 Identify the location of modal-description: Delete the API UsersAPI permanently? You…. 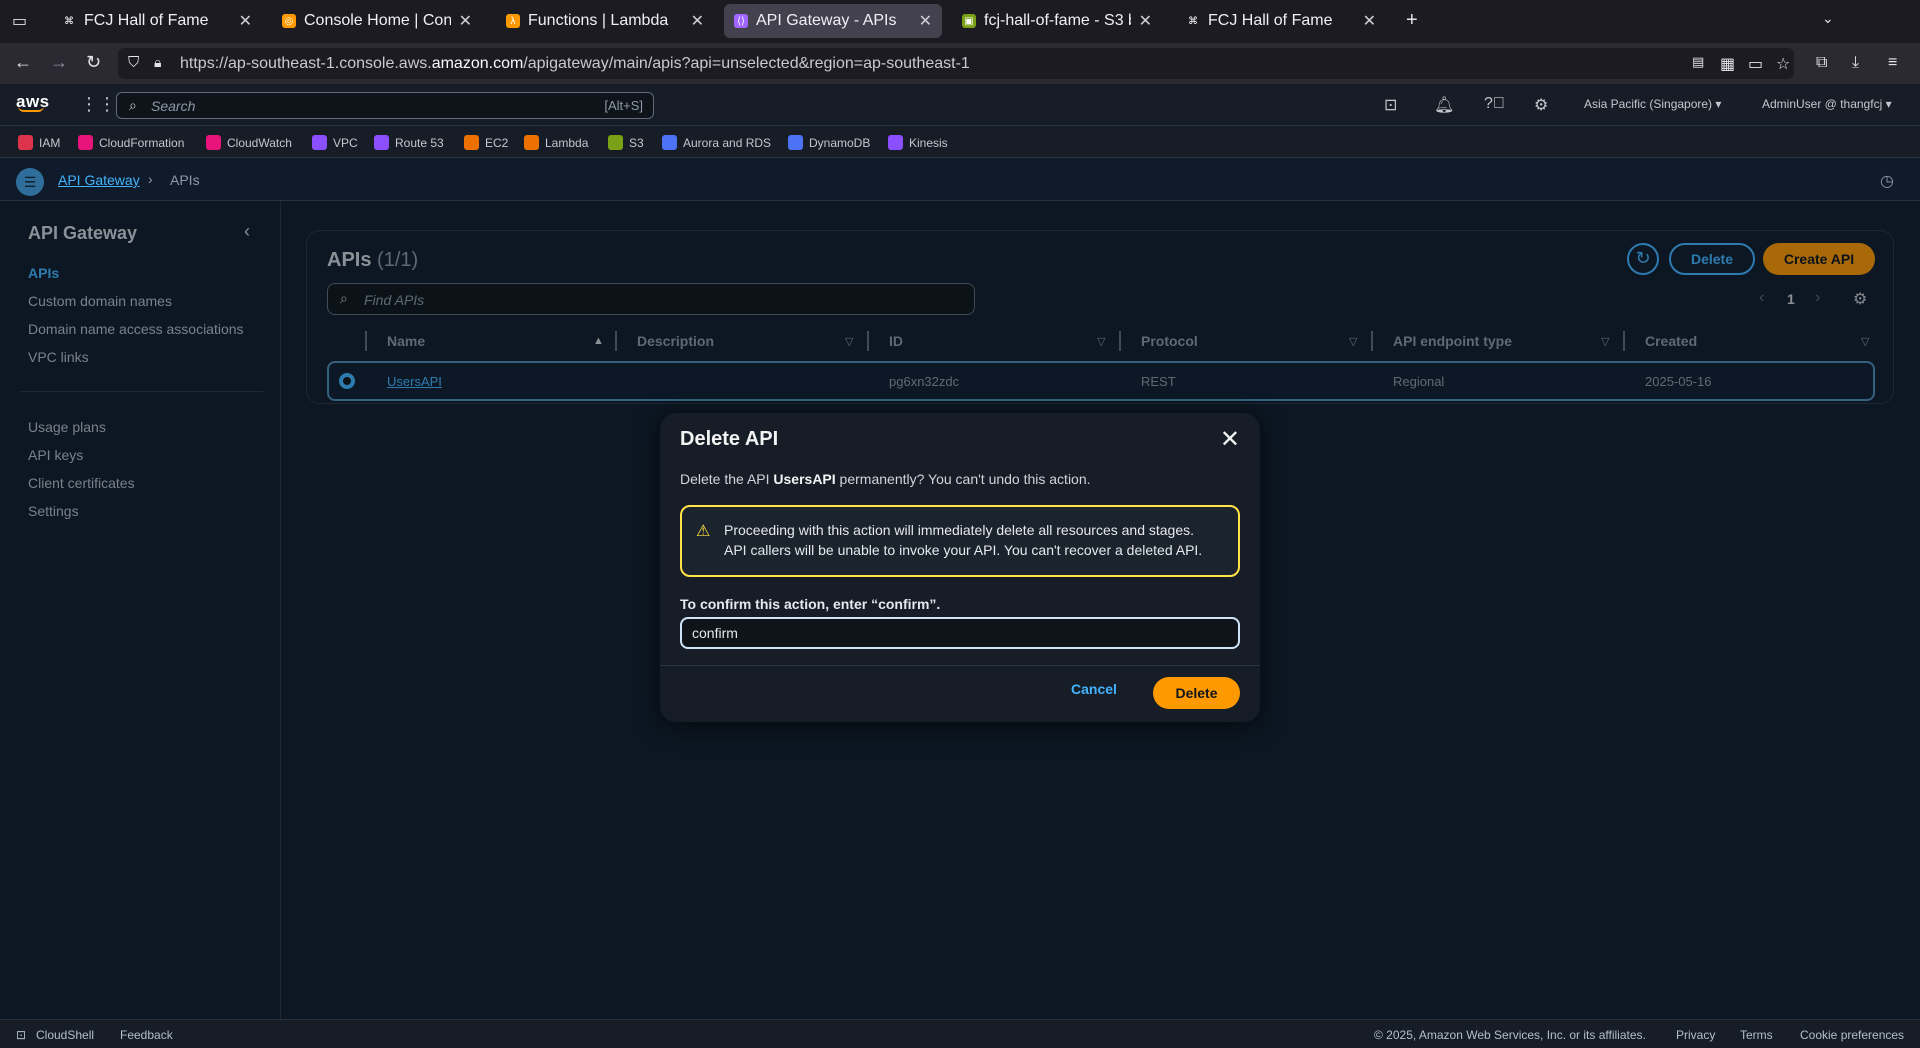
(885, 479).